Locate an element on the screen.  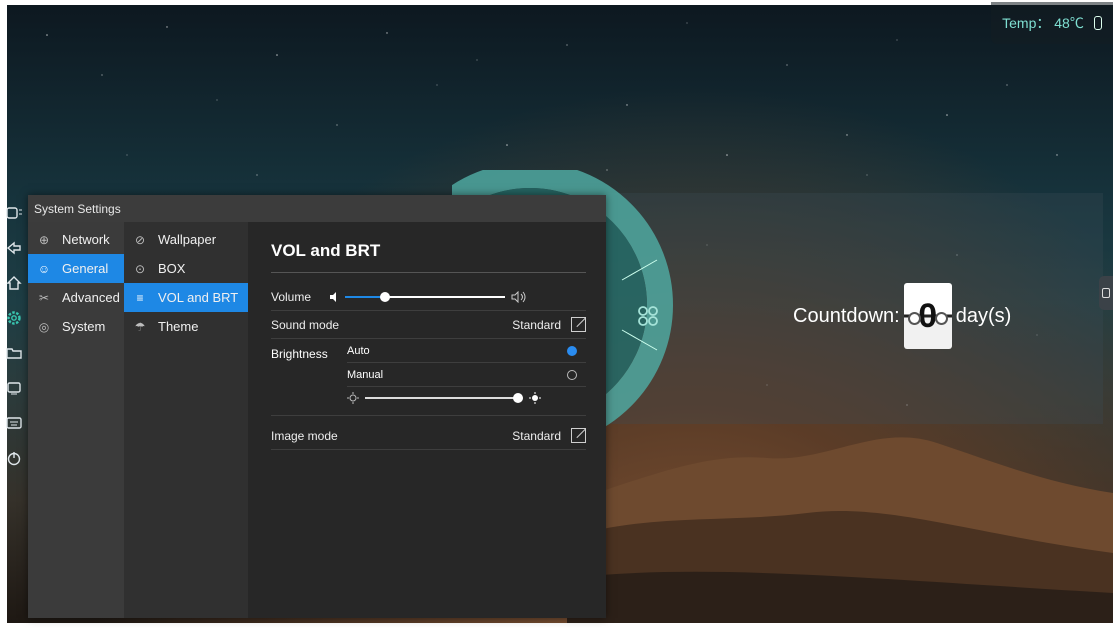
volume-slider-thumb is located at coordinates (385, 296).